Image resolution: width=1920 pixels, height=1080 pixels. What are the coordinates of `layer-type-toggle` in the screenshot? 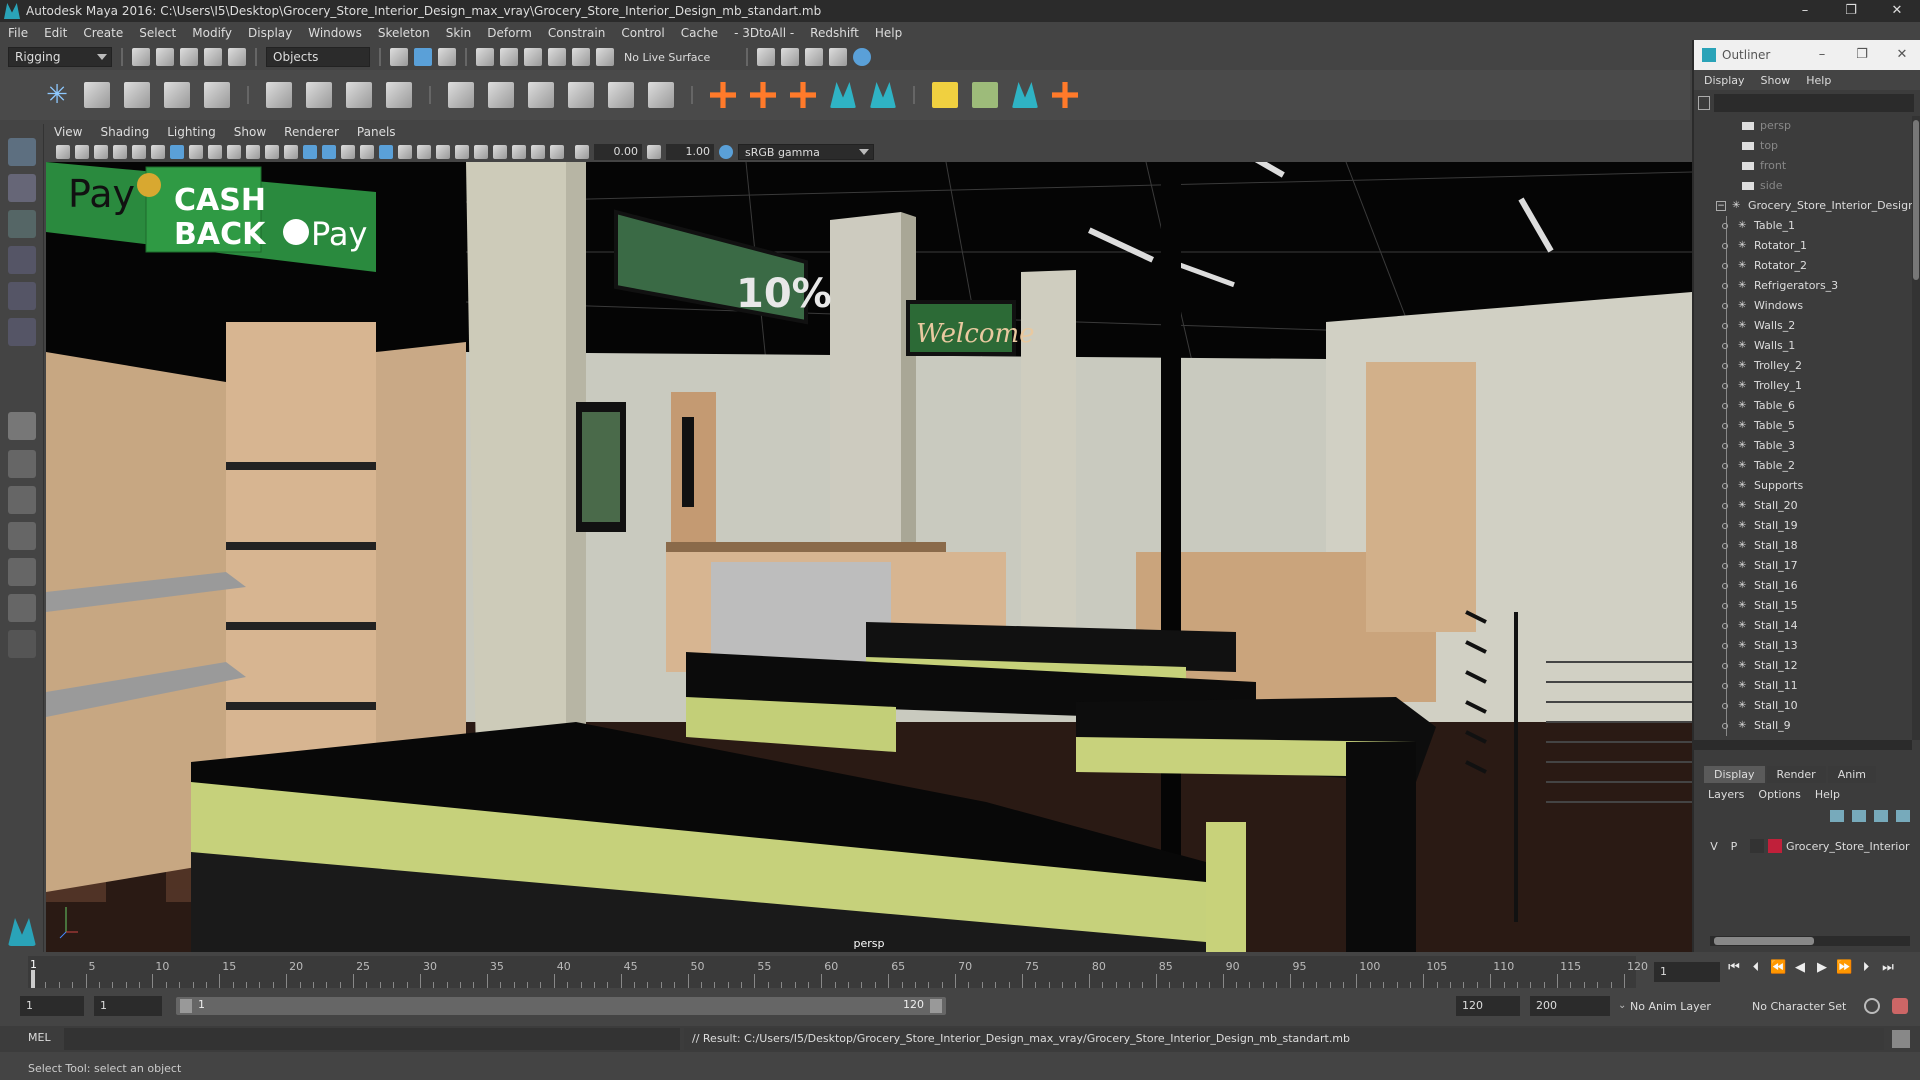 It's located at (1757, 846).